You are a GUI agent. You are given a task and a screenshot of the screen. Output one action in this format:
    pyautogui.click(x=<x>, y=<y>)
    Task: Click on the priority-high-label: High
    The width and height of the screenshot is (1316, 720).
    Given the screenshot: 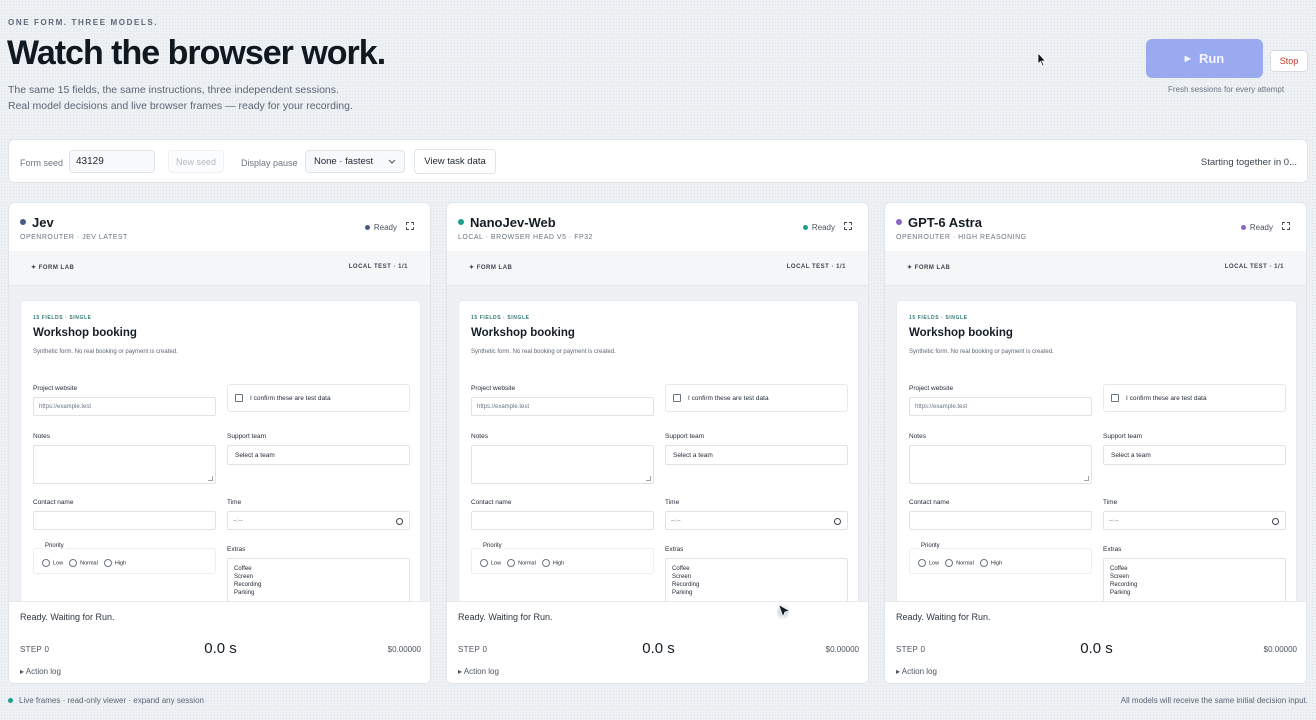 What is the action you would take?
    pyautogui.click(x=558, y=563)
    